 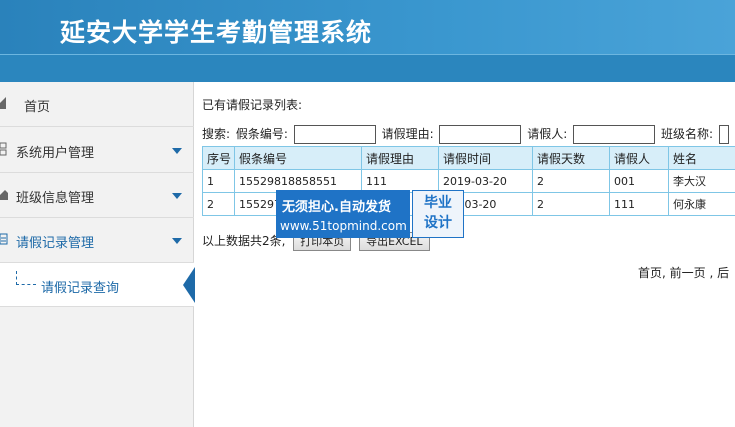 I want to click on watermark-badge-top: 毕业, so click(x=438, y=203).